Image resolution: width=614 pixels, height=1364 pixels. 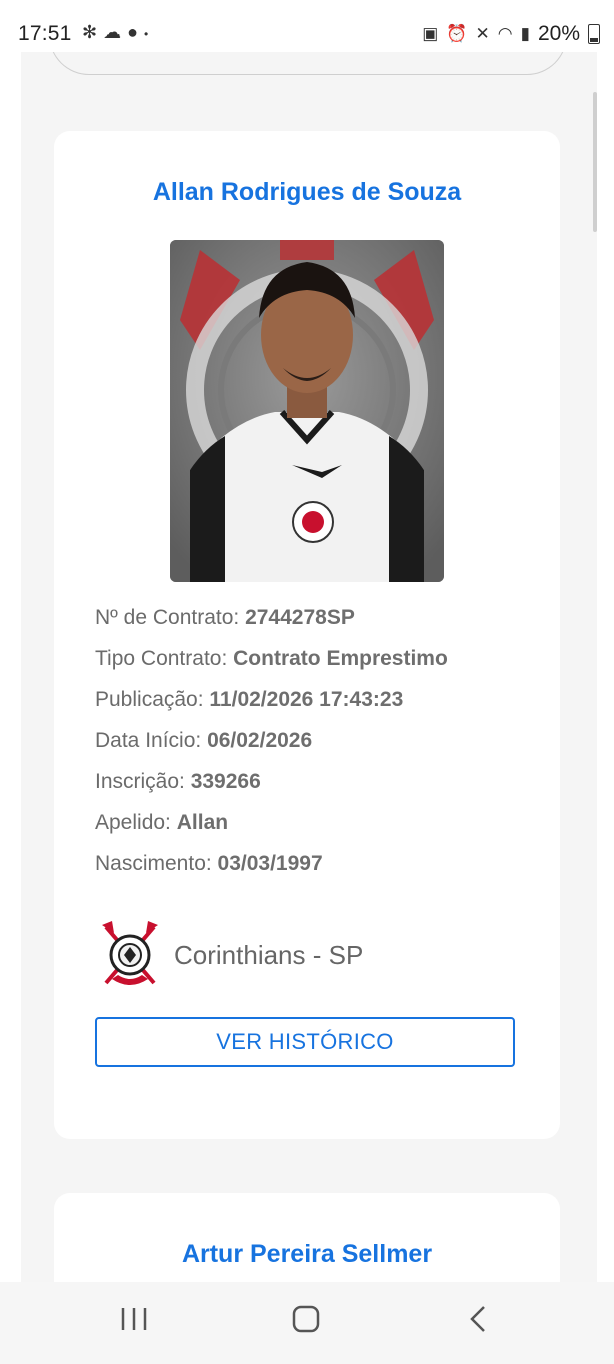 What do you see at coordinates (143, 781) in the screenshot?
I see `field-label: Inscrição:` at bounding box center [143, 781].